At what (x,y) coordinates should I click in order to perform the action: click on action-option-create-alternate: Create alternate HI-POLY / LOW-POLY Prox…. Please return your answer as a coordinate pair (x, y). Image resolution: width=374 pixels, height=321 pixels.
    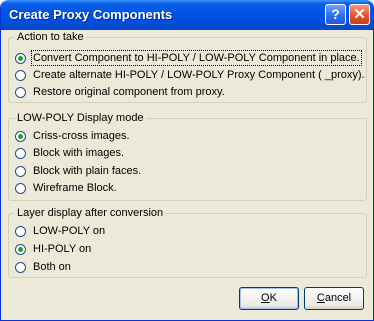
    Looking at the image, I should click on (190, 75).